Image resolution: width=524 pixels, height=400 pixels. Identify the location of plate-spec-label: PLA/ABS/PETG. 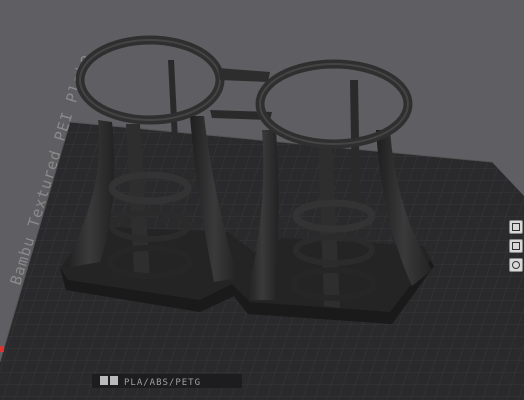
(162, 383).